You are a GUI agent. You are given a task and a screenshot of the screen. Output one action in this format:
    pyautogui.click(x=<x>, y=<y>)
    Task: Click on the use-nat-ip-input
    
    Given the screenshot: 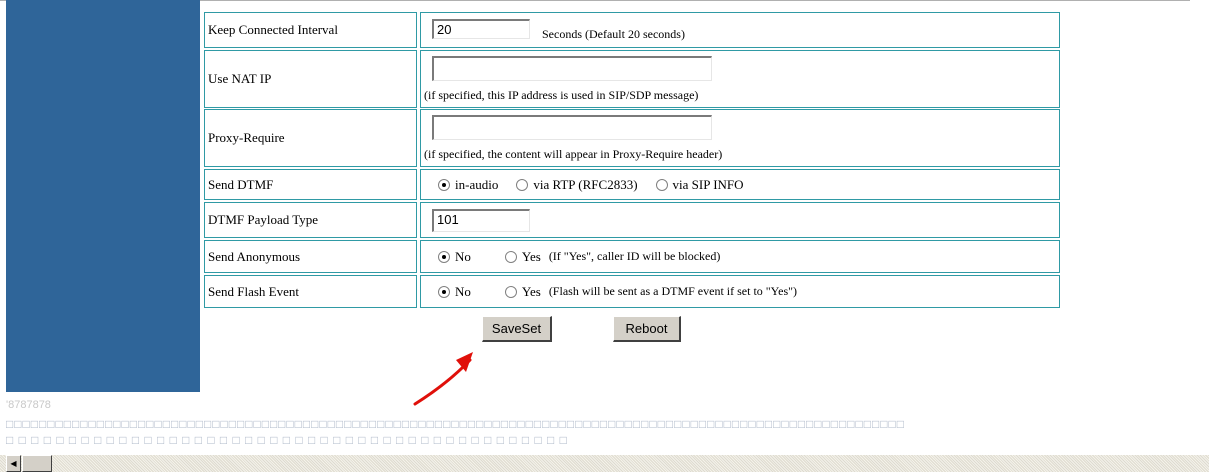 What is the action you would take?
    pyautogui.click(x=572, y=68)
    